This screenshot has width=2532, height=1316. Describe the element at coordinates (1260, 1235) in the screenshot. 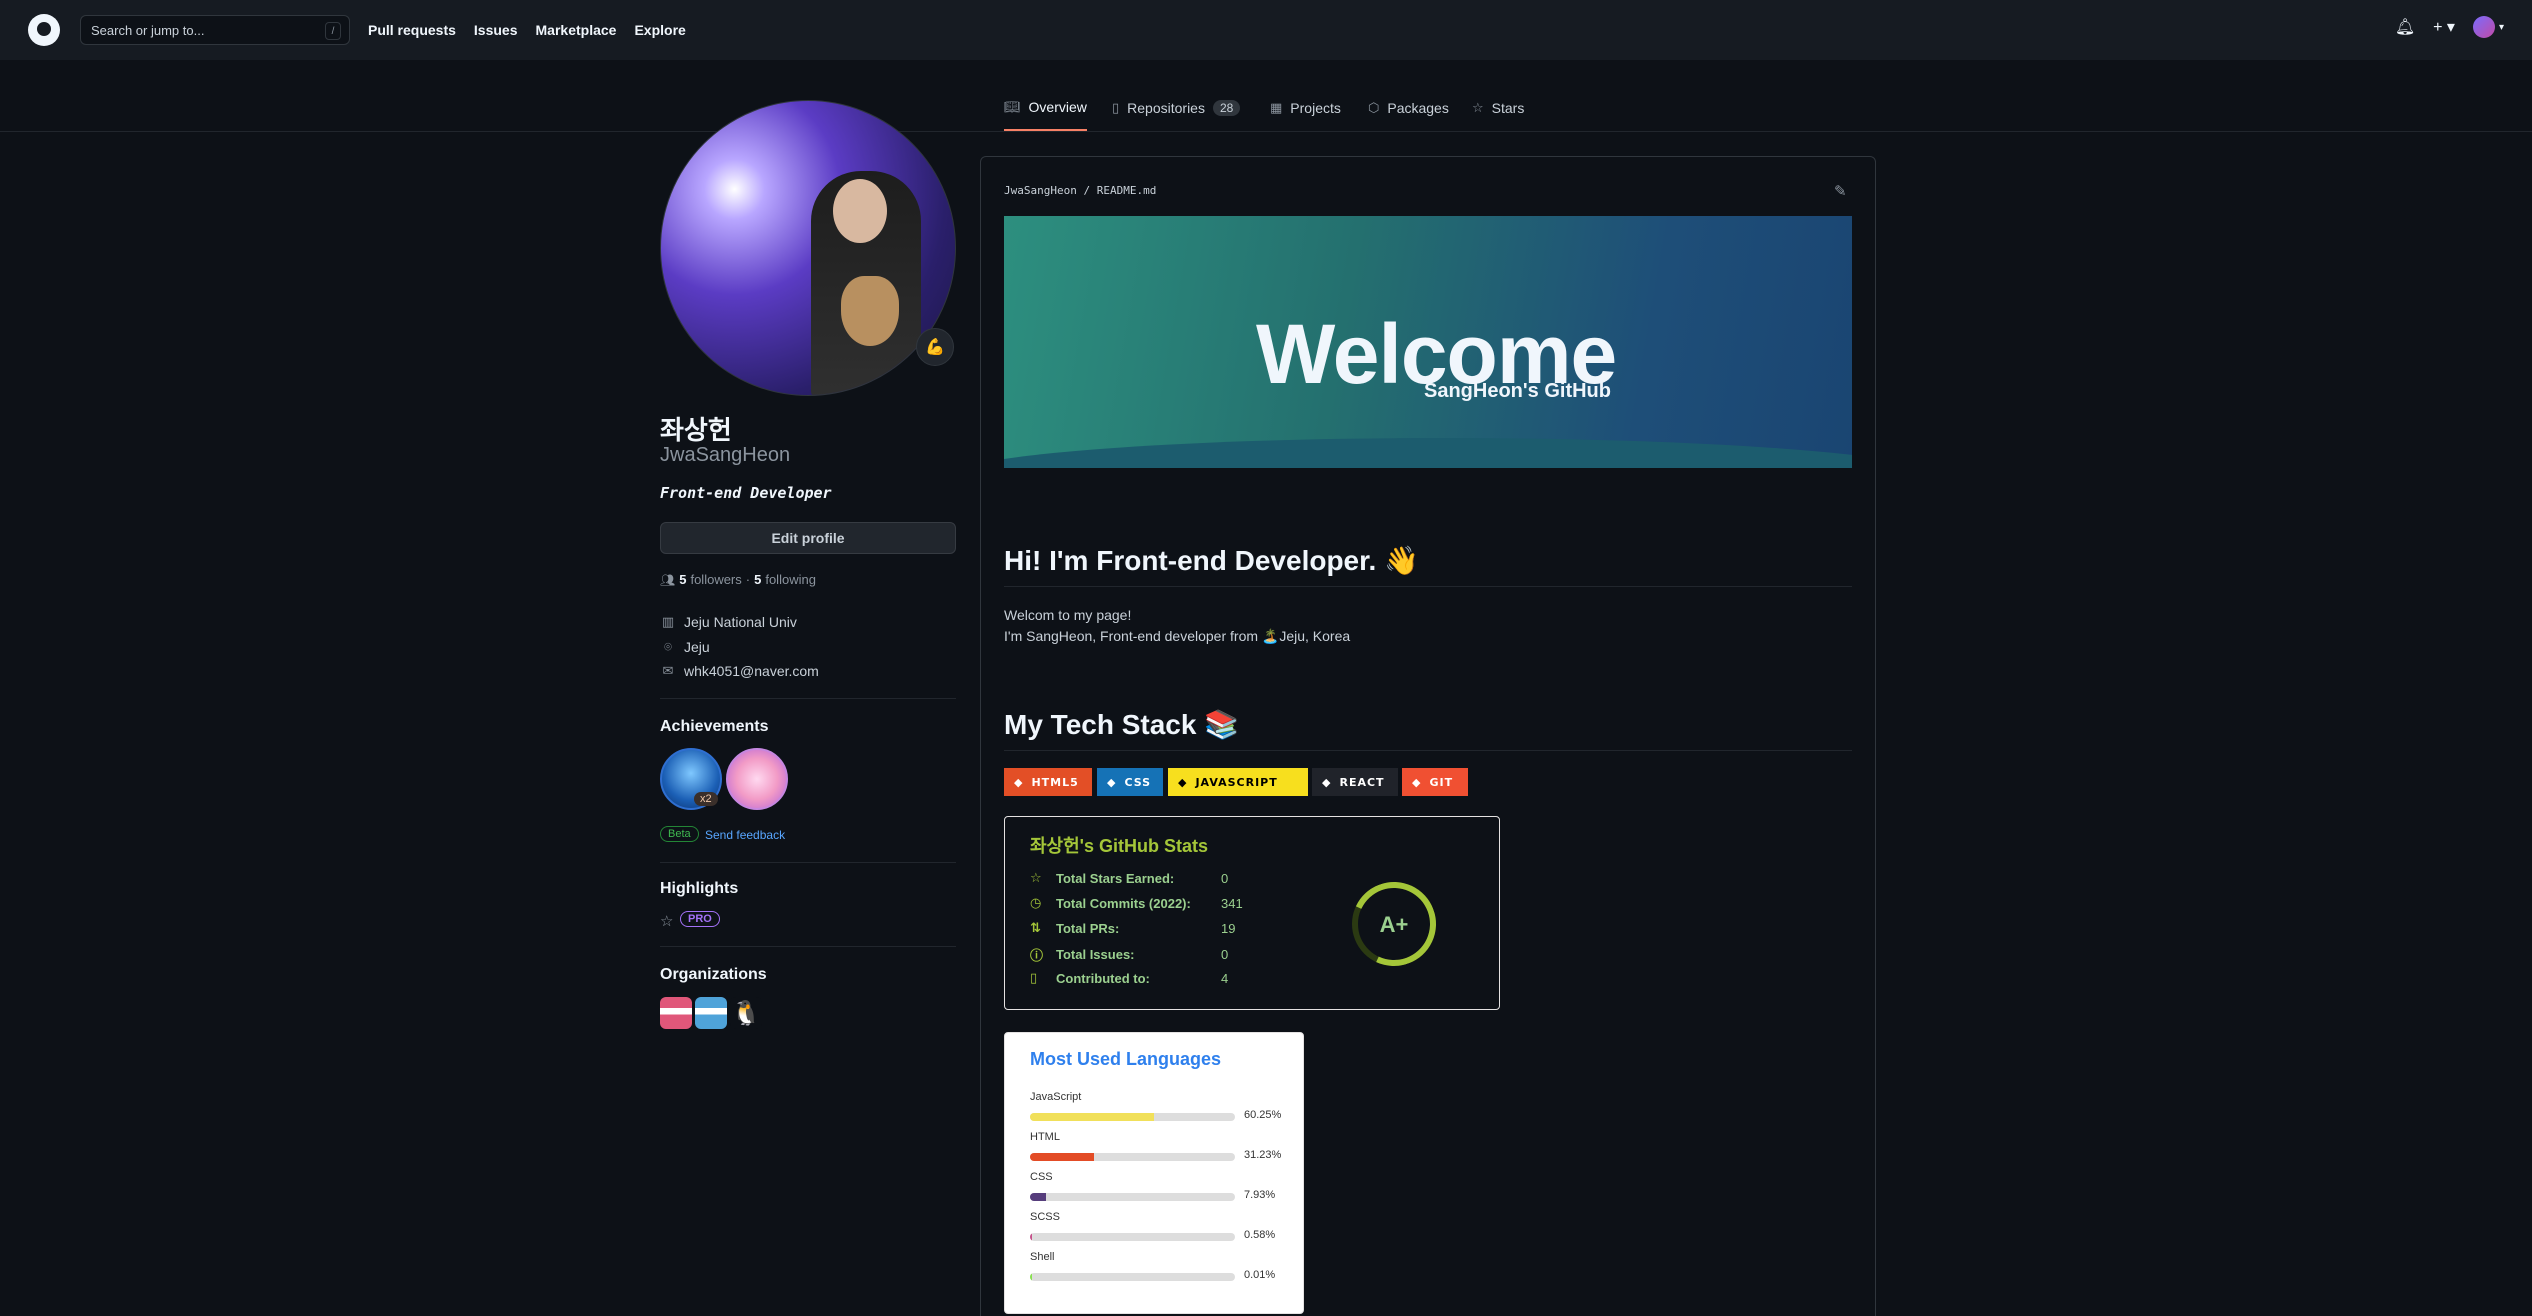

I see `language-percent: 0.58%` at that location.